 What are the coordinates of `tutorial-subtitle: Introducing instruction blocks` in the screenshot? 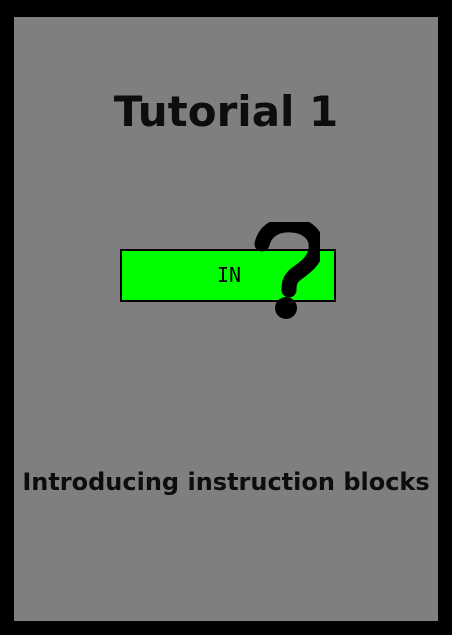 It's located at (226, 482).